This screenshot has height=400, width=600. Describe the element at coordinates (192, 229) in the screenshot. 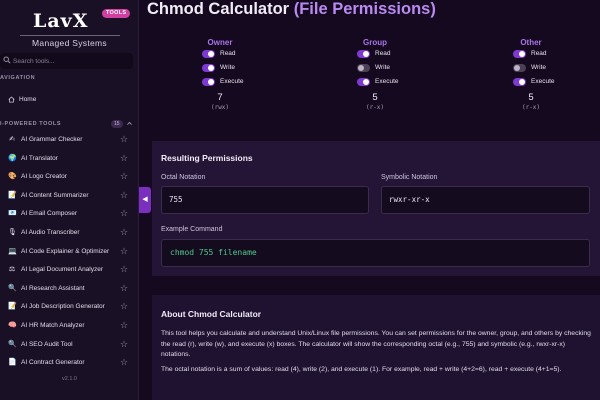

I see `example-command-label: Example Command` at that location.